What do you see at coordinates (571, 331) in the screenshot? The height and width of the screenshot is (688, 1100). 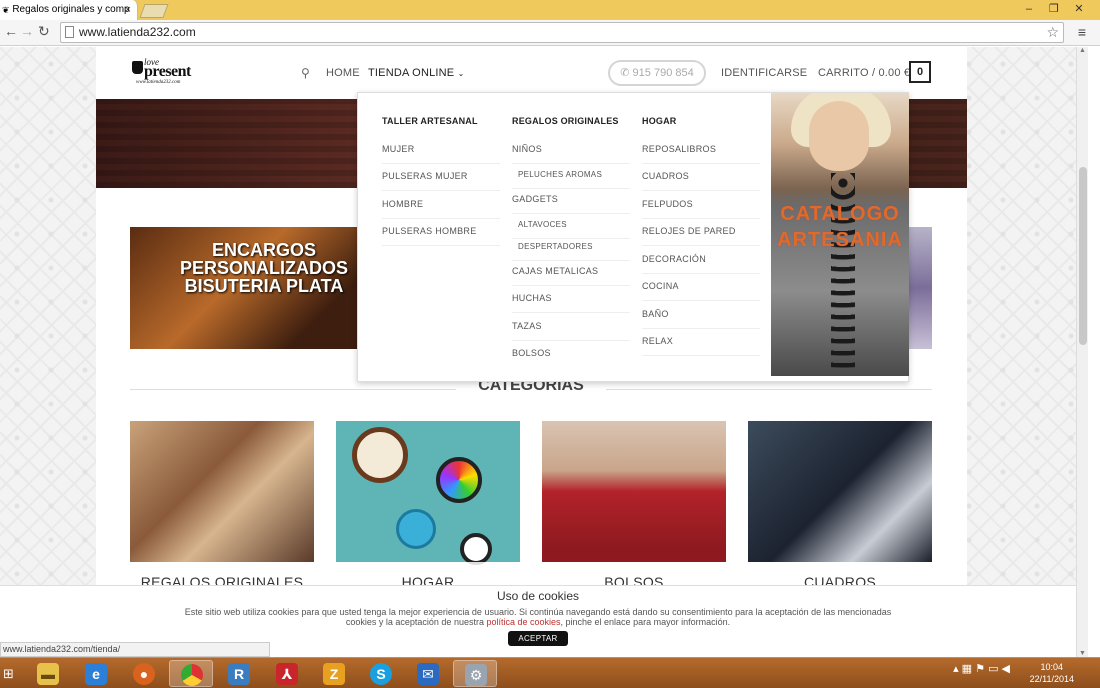 I see `menu-item-tazas: TAZAS` at bounding box center [571, 331].